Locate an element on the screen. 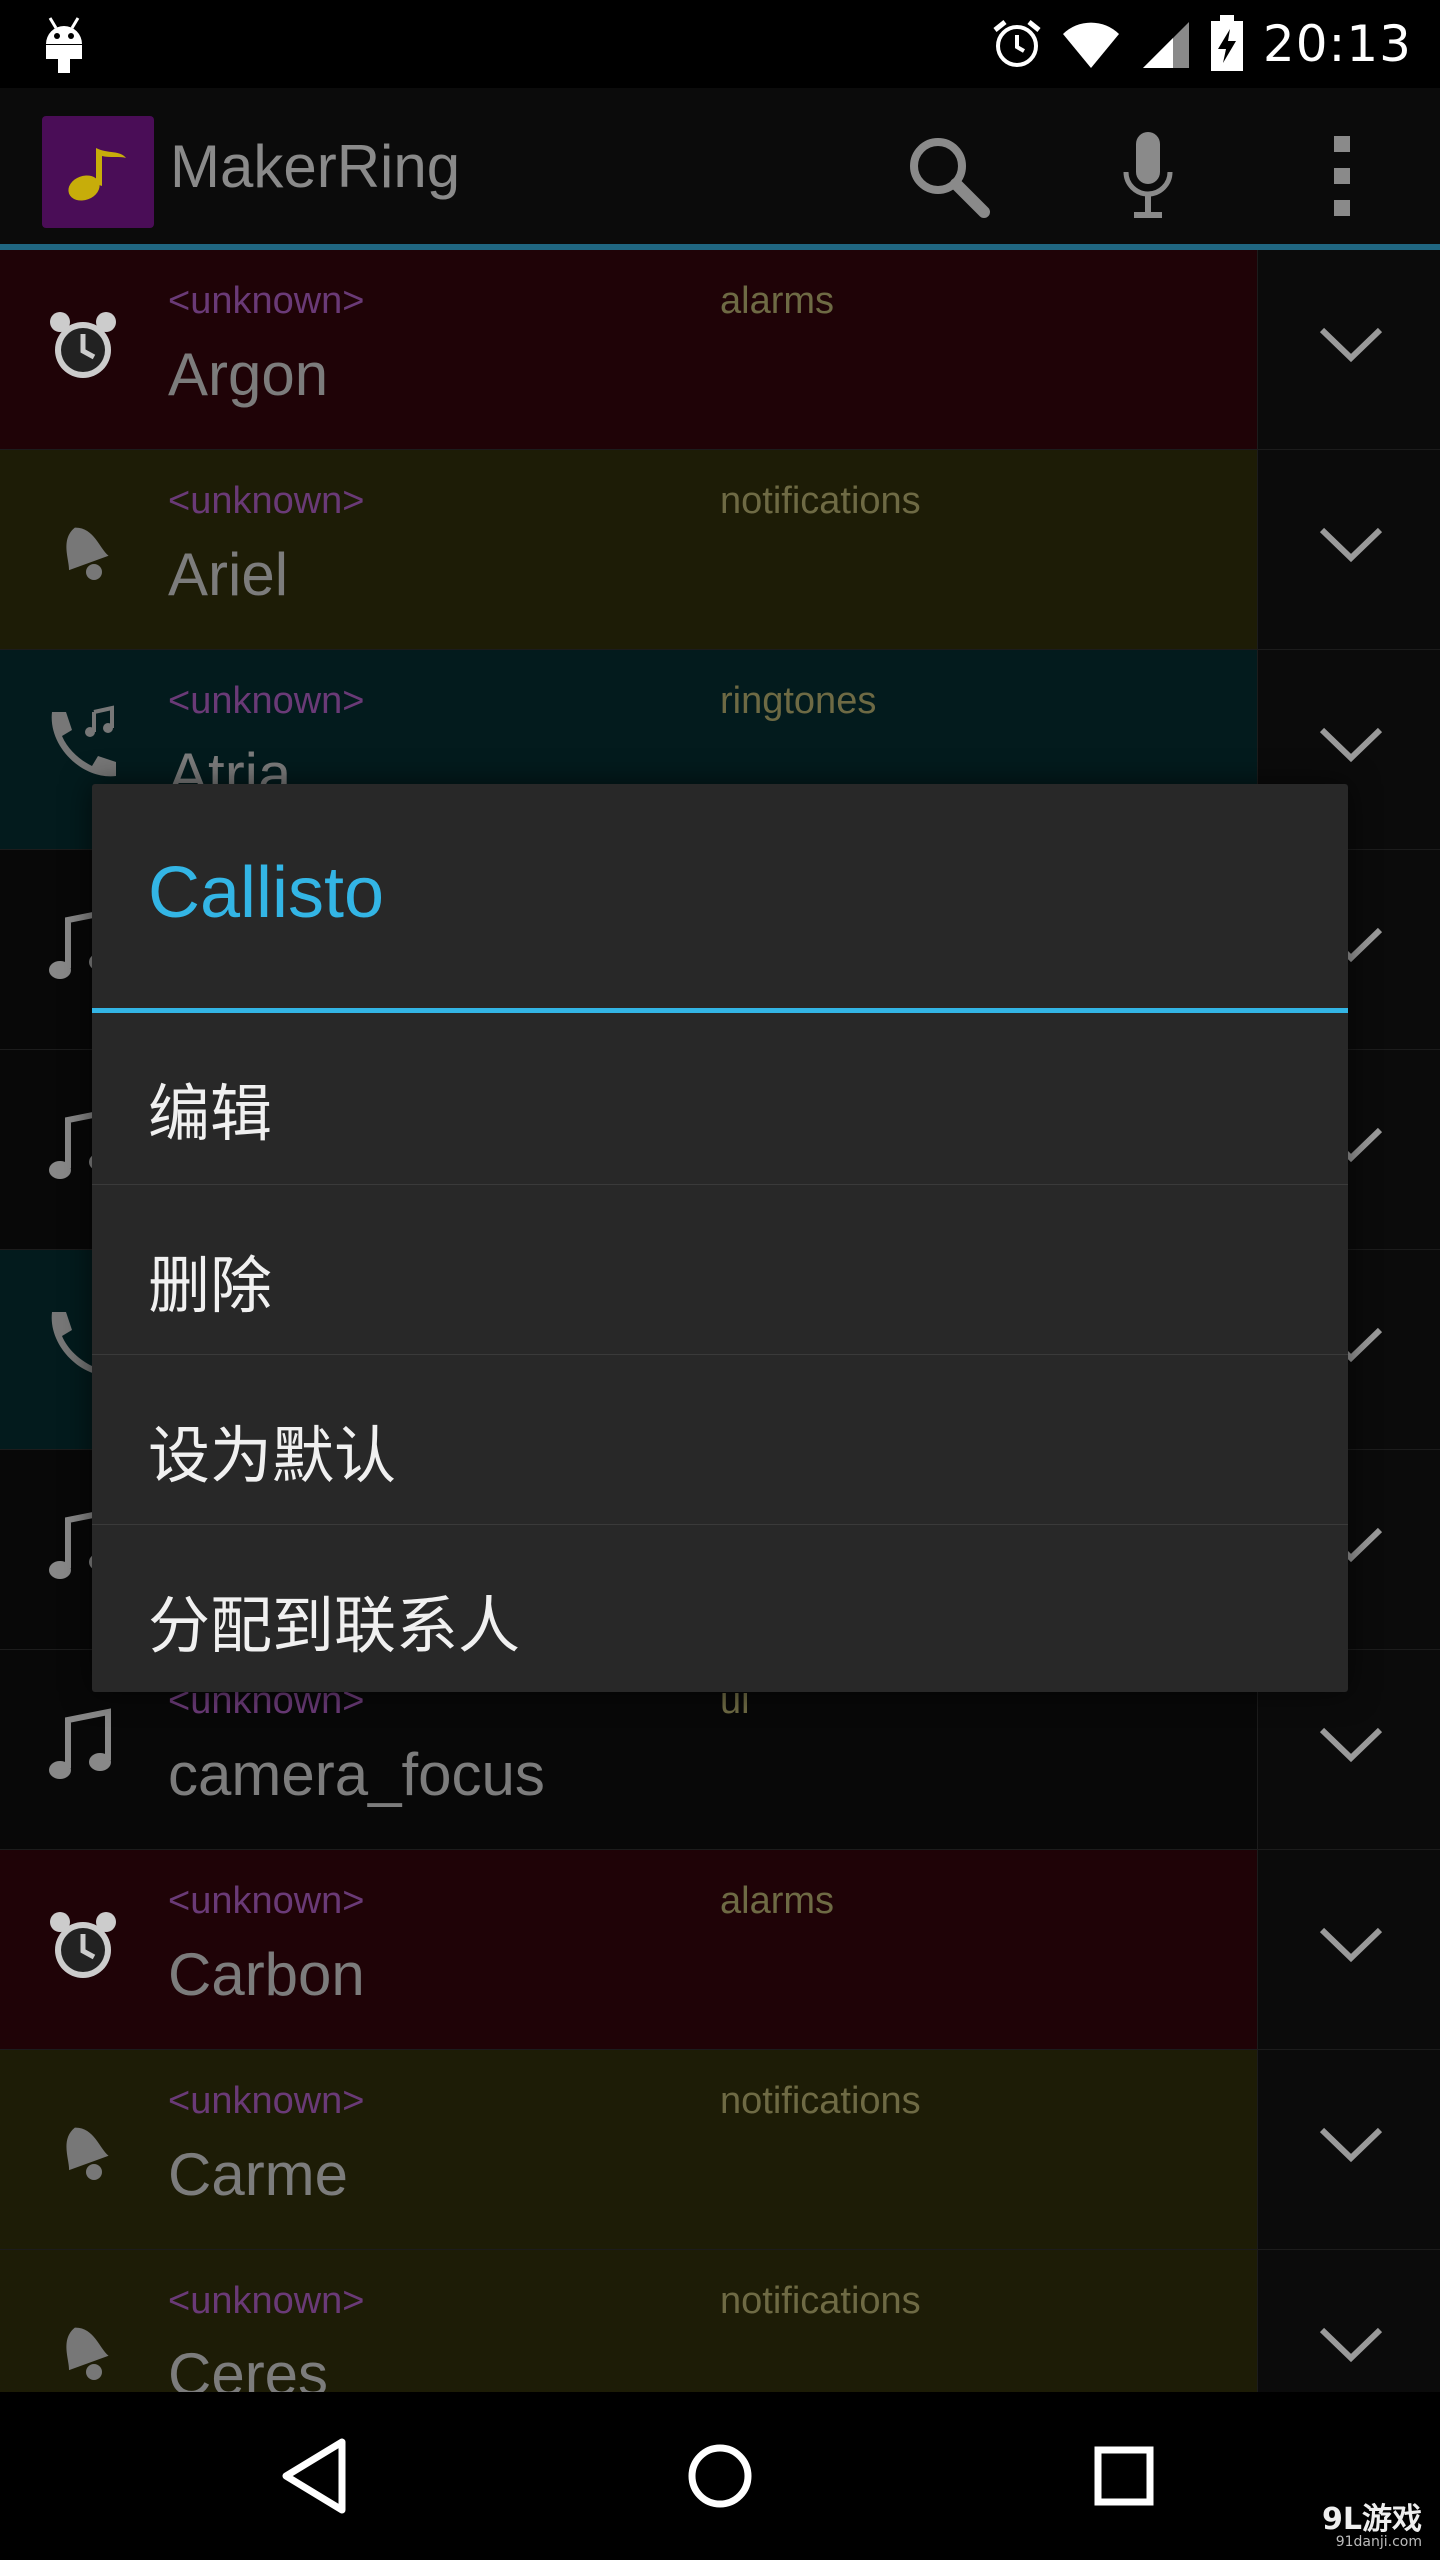 This screenshot has width=1440, height=2560. app-title: MakerRing is located at coordinates (315, 166).